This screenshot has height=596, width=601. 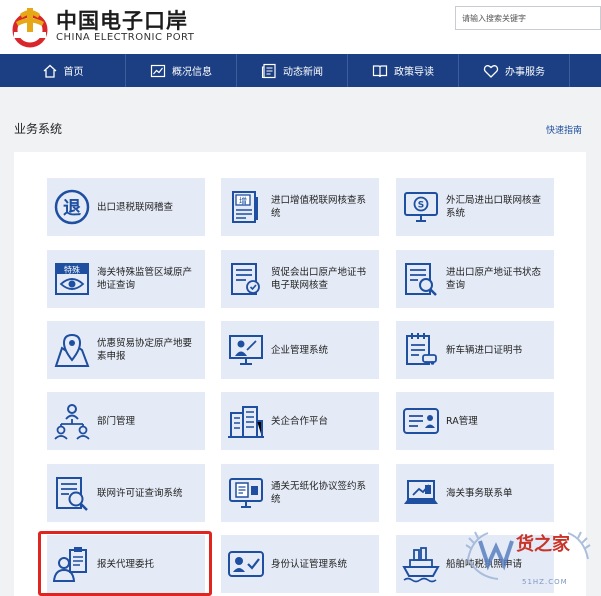 What do you see at coordinates (494, 207) in the screenshot?
I see `card-label: 外汇局进出口联网核查系统` at bounding box center [494, 207].